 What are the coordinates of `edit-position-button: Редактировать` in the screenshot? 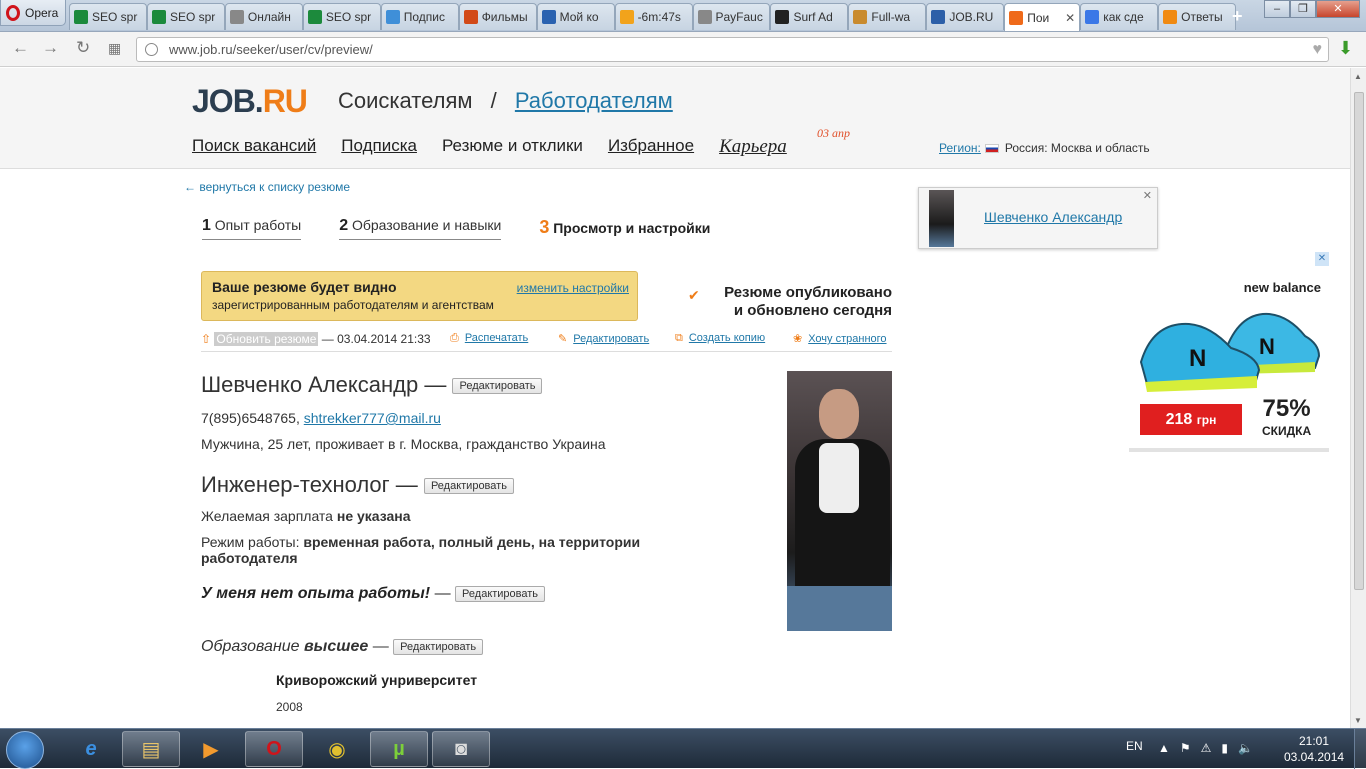 It's located at (468, 486).